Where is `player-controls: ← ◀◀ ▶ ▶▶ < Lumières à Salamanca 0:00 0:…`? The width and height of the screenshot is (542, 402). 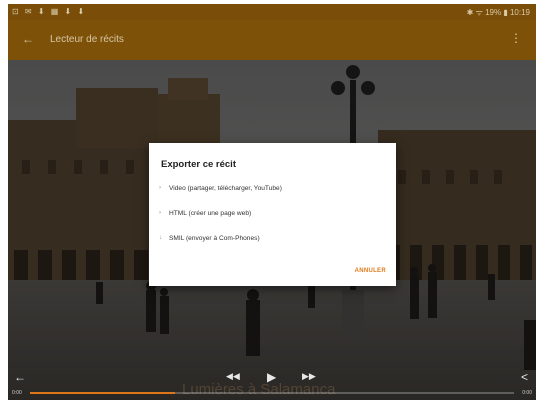
player-controls: ← ◀◀ ▶ ▶▶ < Lumières à Salamanca 0:00 0:… is located at coordinates (272, 378).